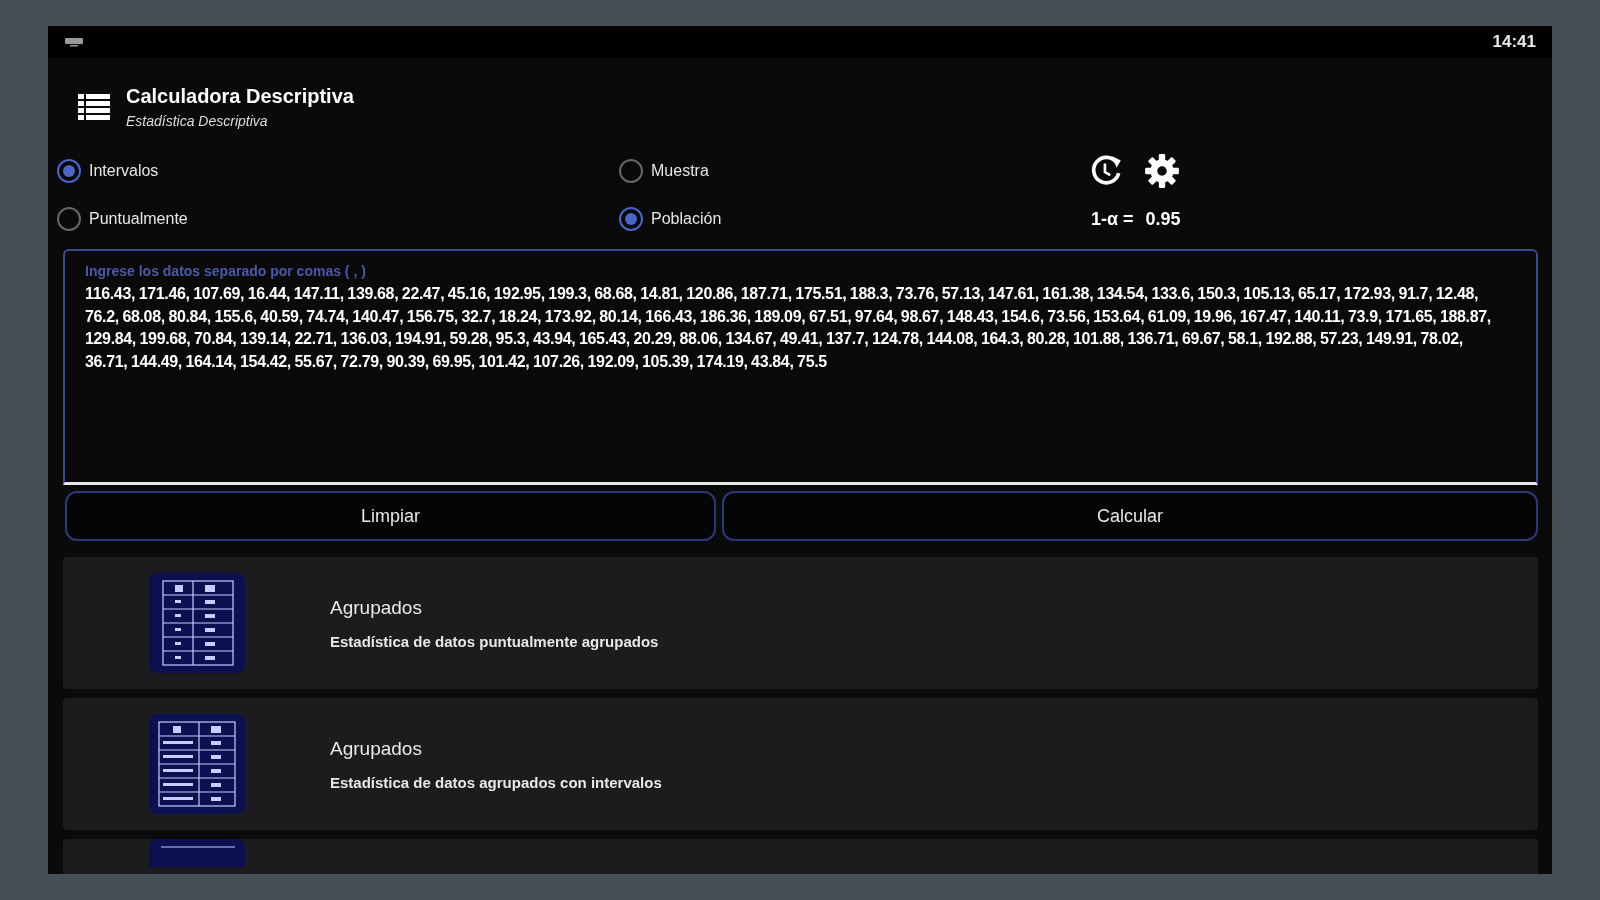 This screenshot has width=1600, height=900. Describe the element at coordinates (800, 623) in the screenshot. I see `menu-card: Agrupados Estadística de datos puntualmente agrupados` at that location.